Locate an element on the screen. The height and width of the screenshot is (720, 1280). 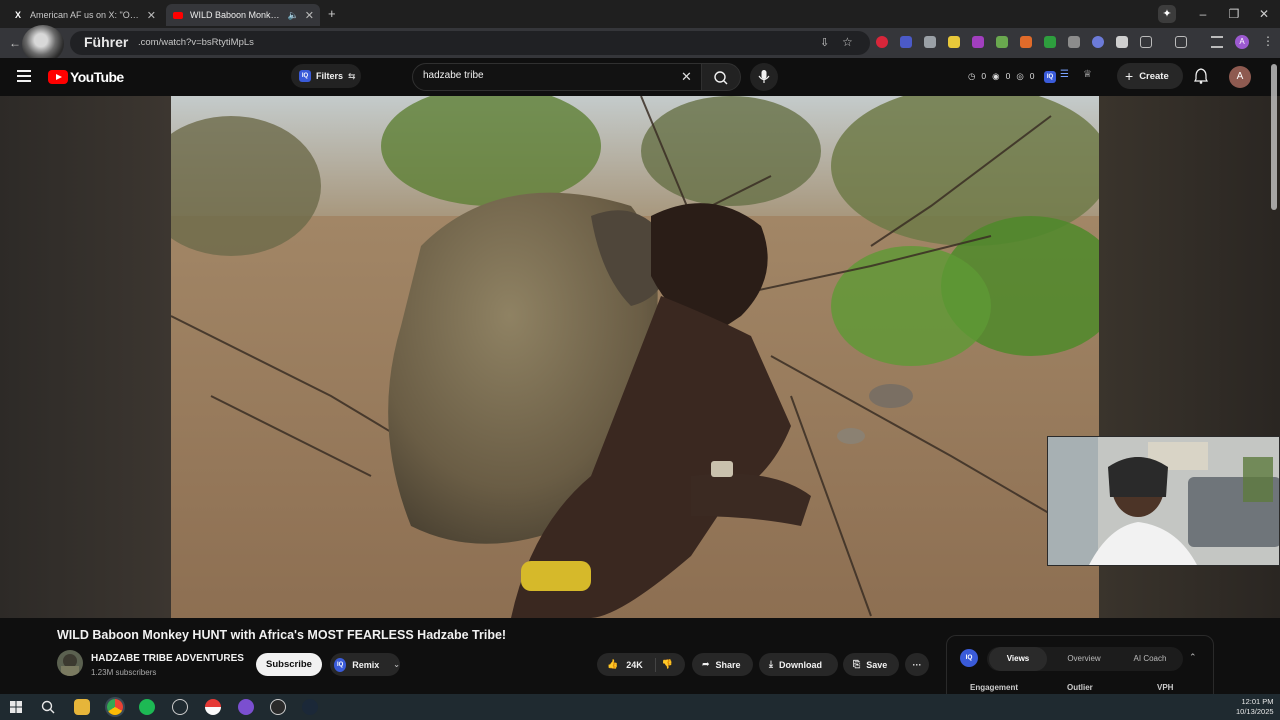
vidiq-stats: ◷ 0 ◉ 0 ◎ 0 is located at coordinates (1001, 76).